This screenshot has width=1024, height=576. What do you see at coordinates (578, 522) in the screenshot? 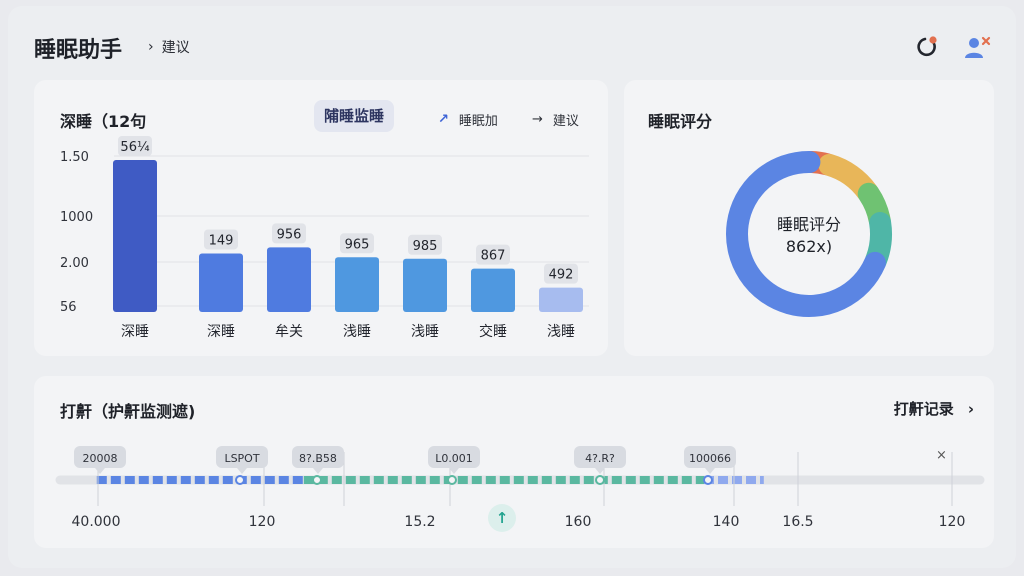
I see `timeline-axis-label: 160` at bounding box center [578, 522].